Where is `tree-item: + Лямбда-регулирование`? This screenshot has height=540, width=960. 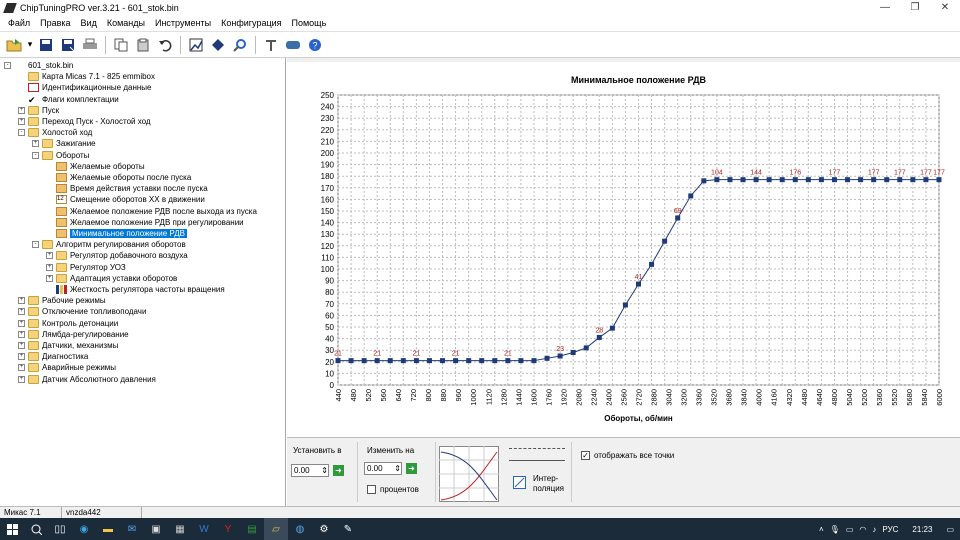
tree-item: + Лямбда-регулирование is located at coordinates (73, 334).